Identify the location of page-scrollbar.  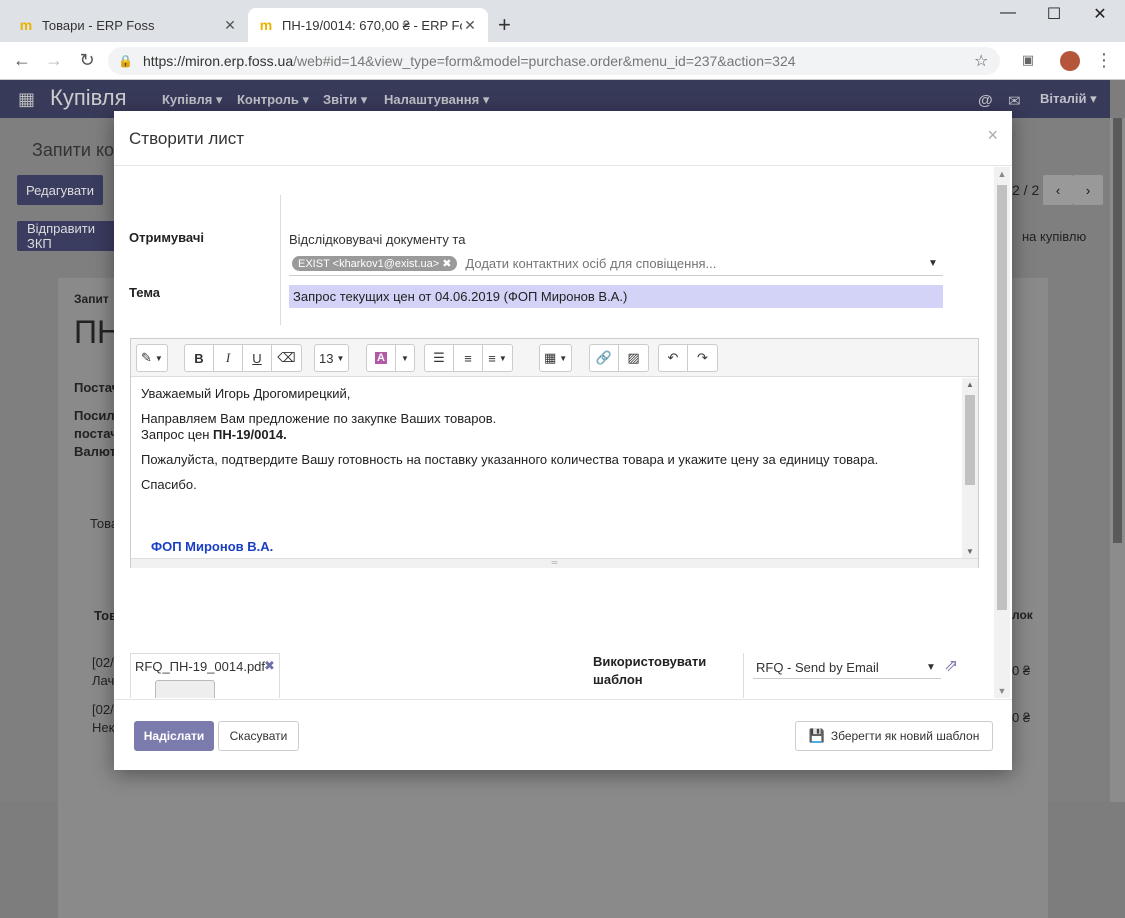
(1117, 460).